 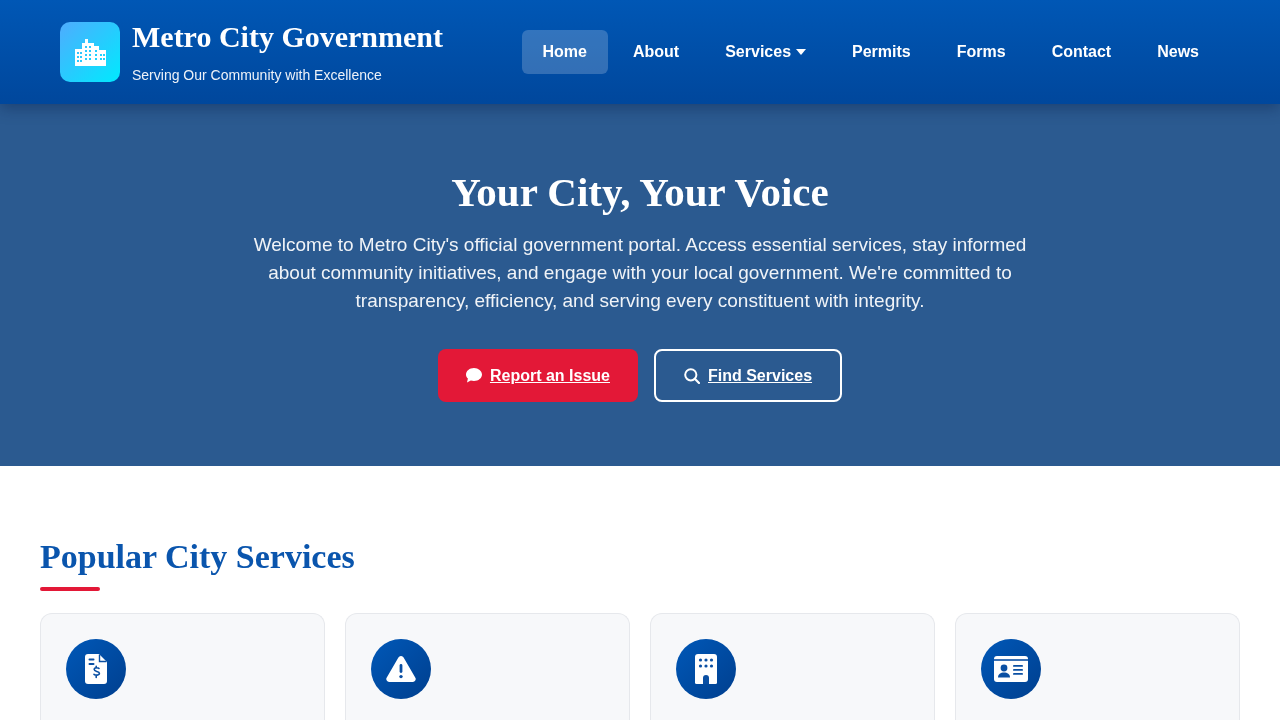 I want to click on site-tagline: Serving Our Community with Excellence, so click(x=257, y=75).